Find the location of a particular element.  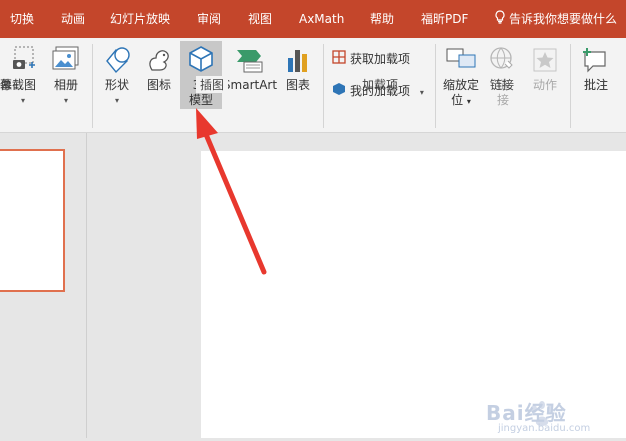

baidu-watermark: Bai经验 jingyan.baidu.com is located at coordinates (547, 412).